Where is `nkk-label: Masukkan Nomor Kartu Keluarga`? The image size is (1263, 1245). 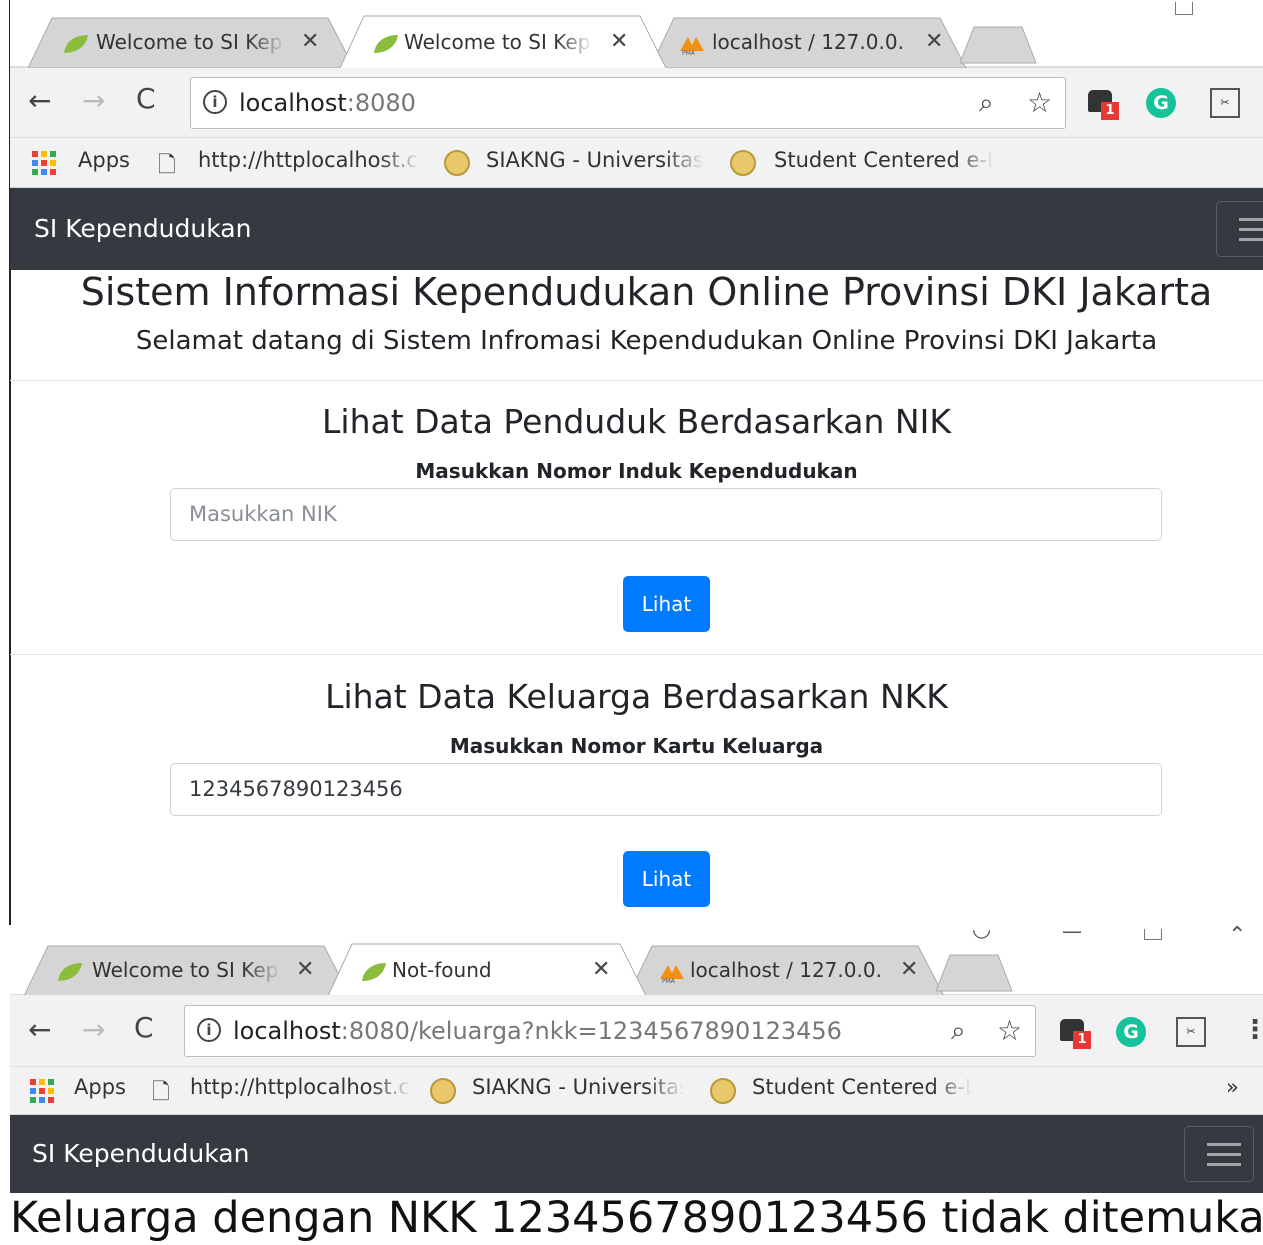 nkk-label: Masukkan Nomor Kartu Keluarga is located at coordinates (636, 746).